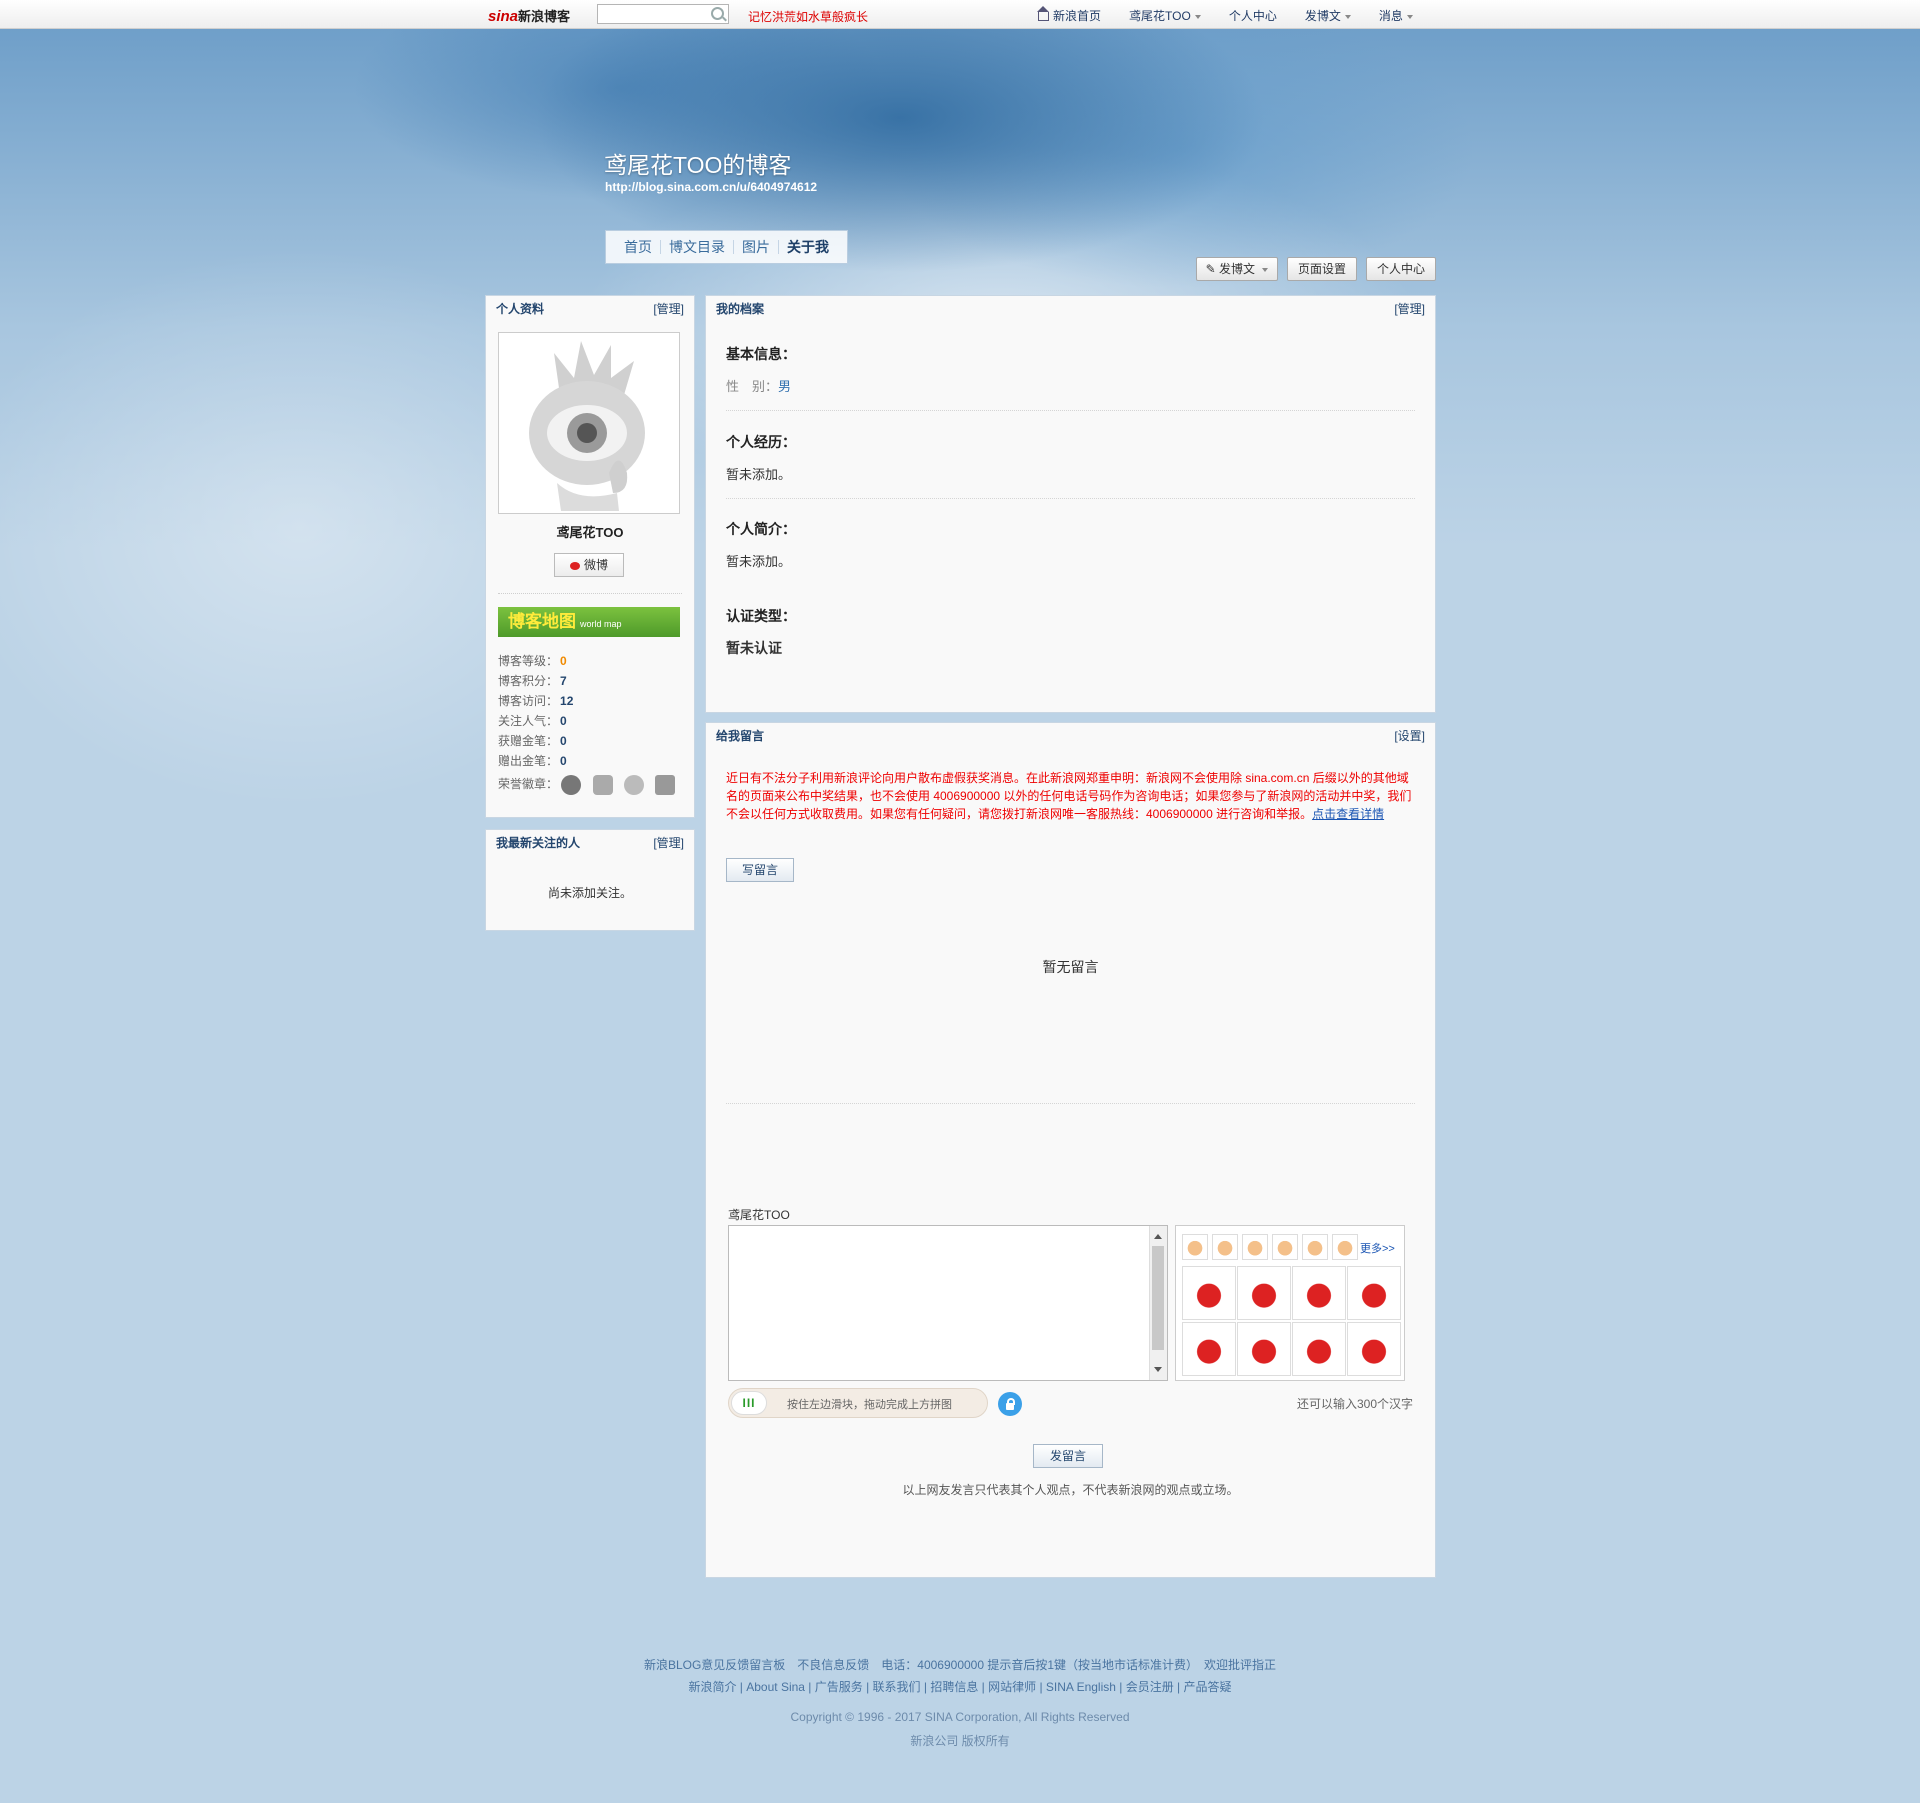  Describe the element at coordinates (761, 442) in the screenshot. I see `section-title: 个人经历：` at that location.